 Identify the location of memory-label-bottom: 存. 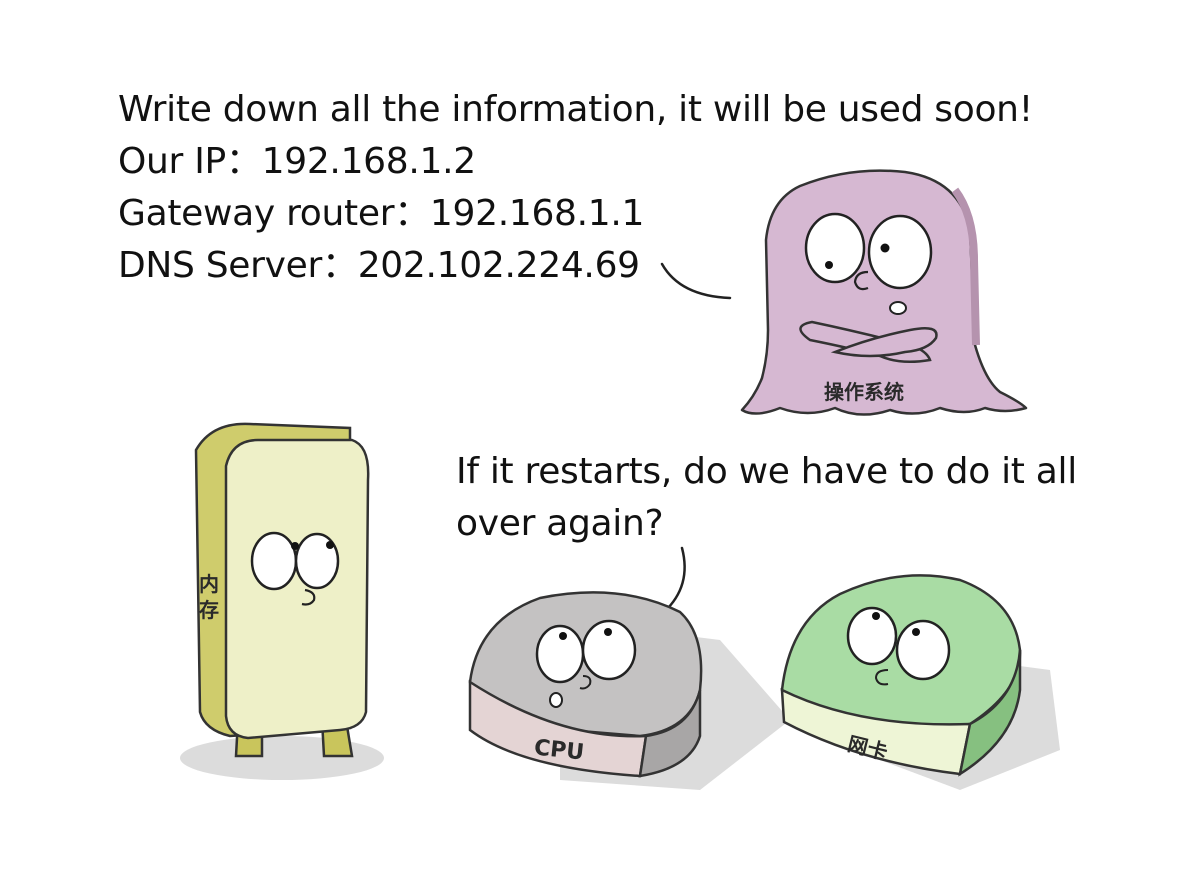
(209, 610).